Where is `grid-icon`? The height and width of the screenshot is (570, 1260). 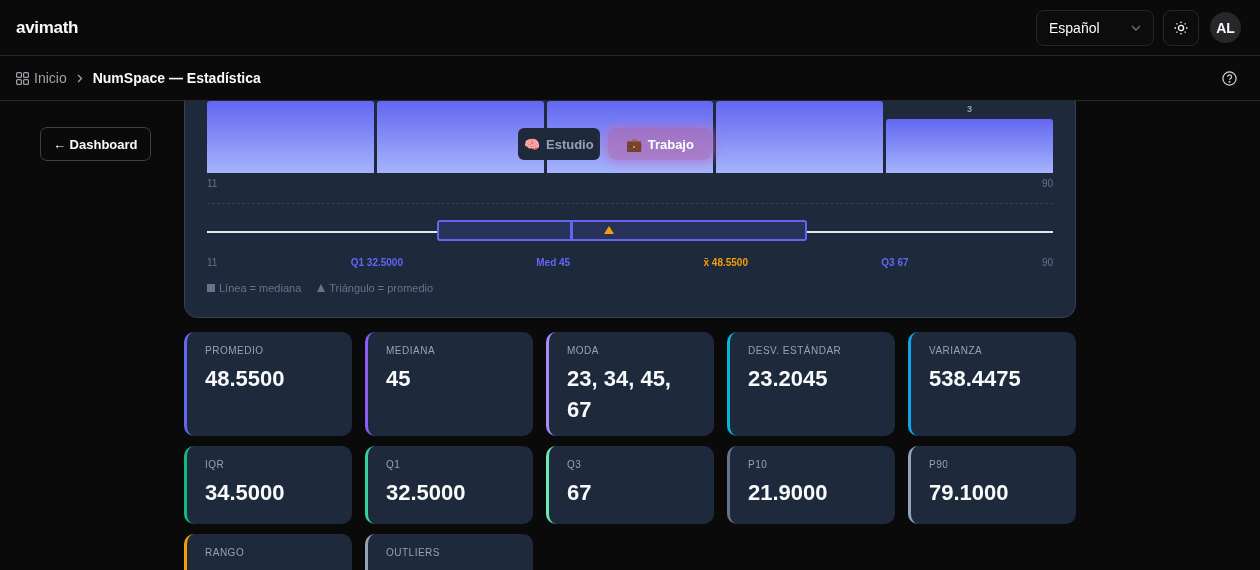
grid-icon is located at coordinates (22, 78).